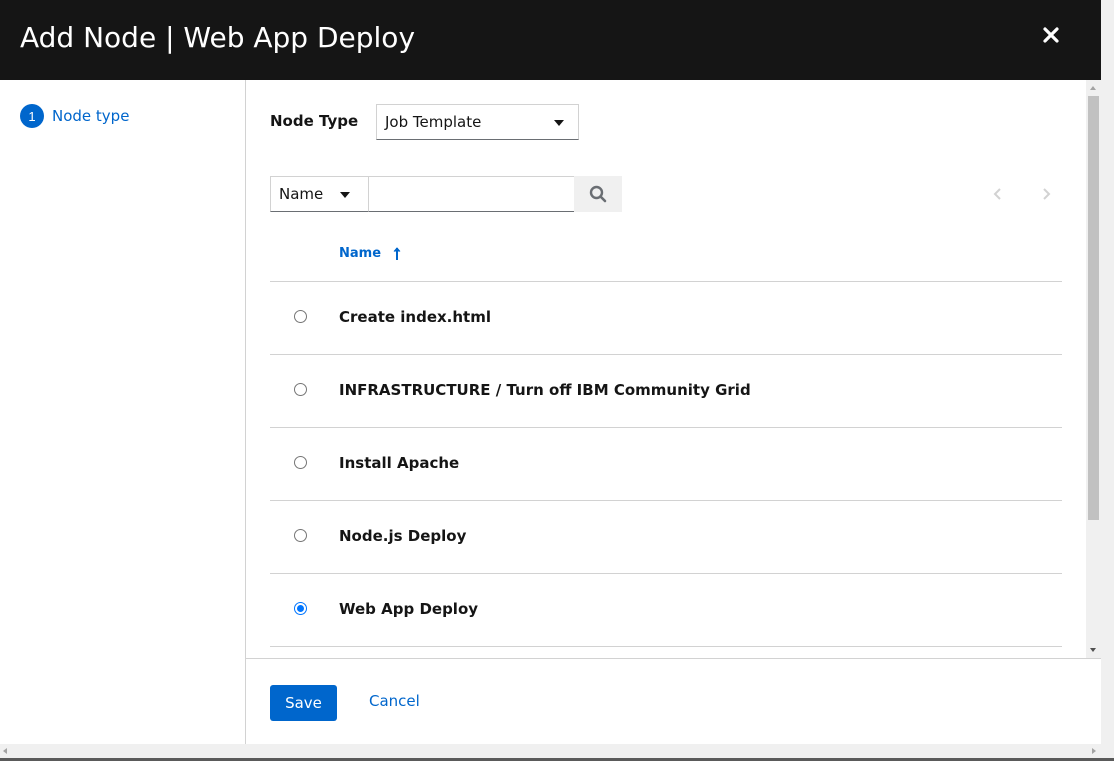  What do you see at coordinates (409, 609) in the screenshot?
I see `row-name: Web App Deploy` at bounding box center [409, 609].